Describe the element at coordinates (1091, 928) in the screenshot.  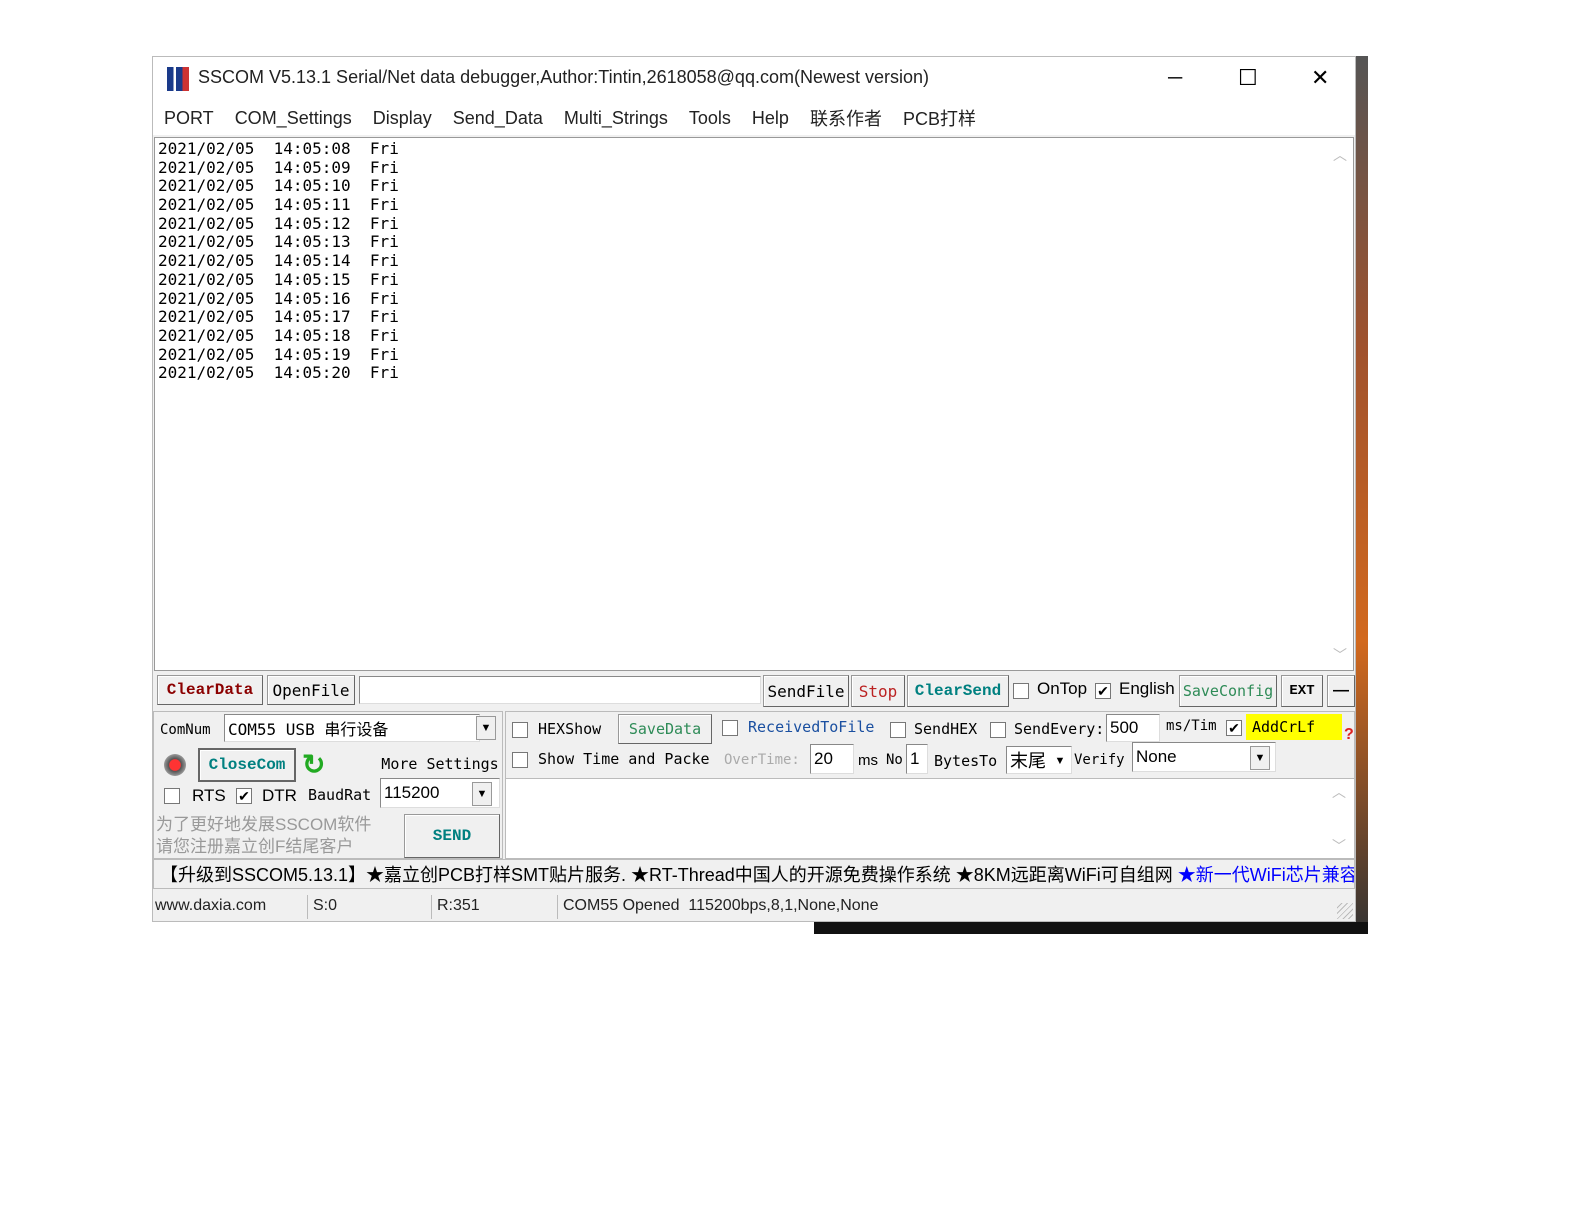
I see `desktop-edge-bottom` at that location.